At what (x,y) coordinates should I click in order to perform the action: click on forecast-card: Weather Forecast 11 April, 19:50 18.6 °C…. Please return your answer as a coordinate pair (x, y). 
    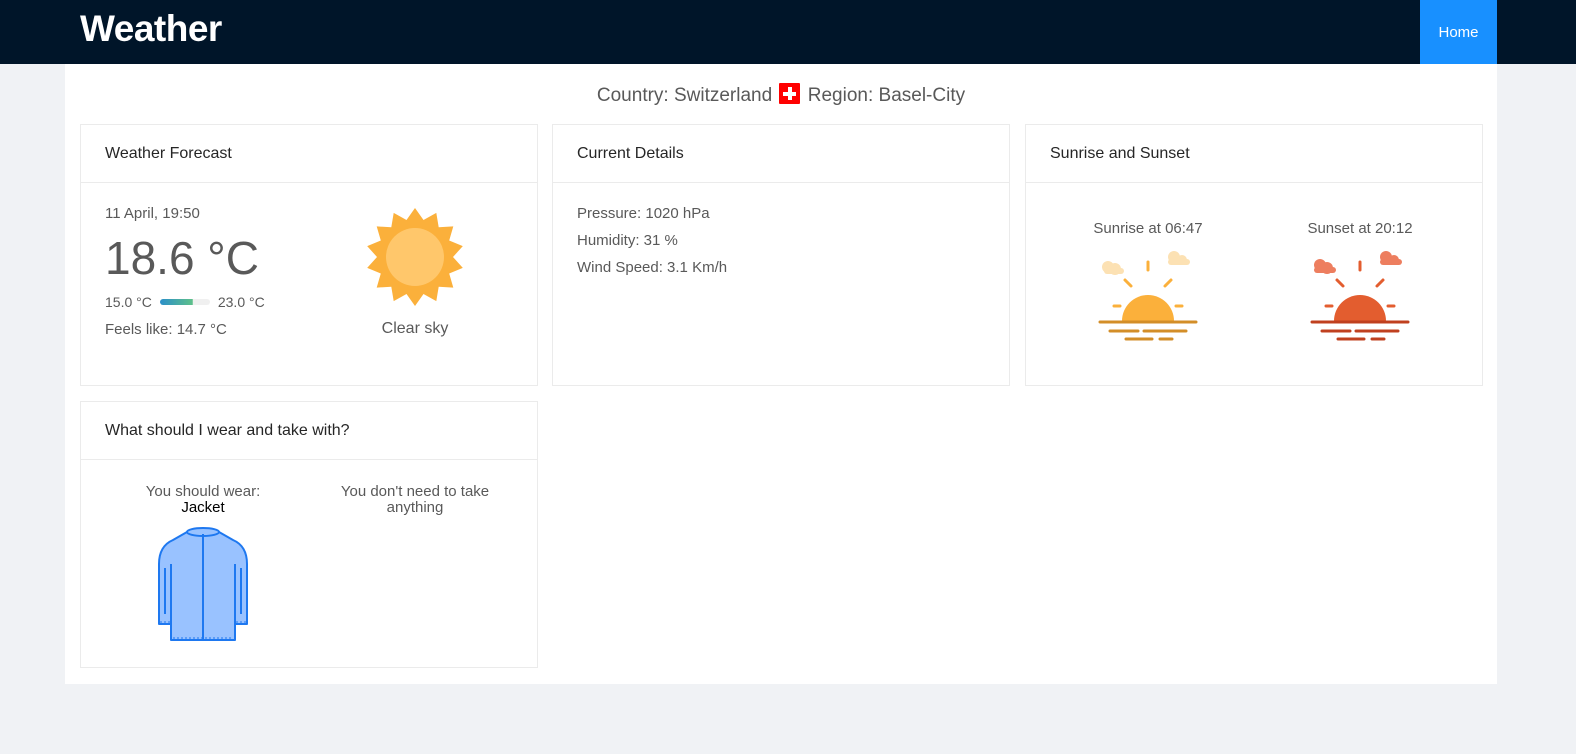
    Looking at the image, I should click on (309, 255).